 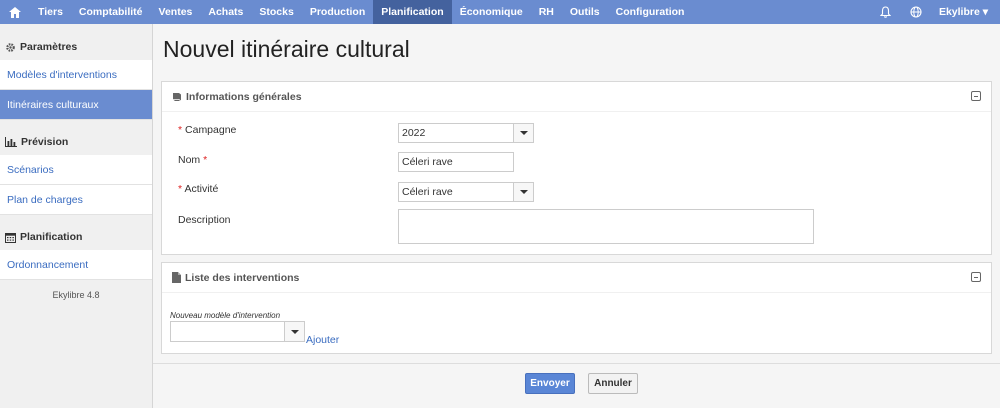 What do you see at coordinates (916, 12) in the screenshot?
I see `globe-icon` at bounding box center [916, 12].